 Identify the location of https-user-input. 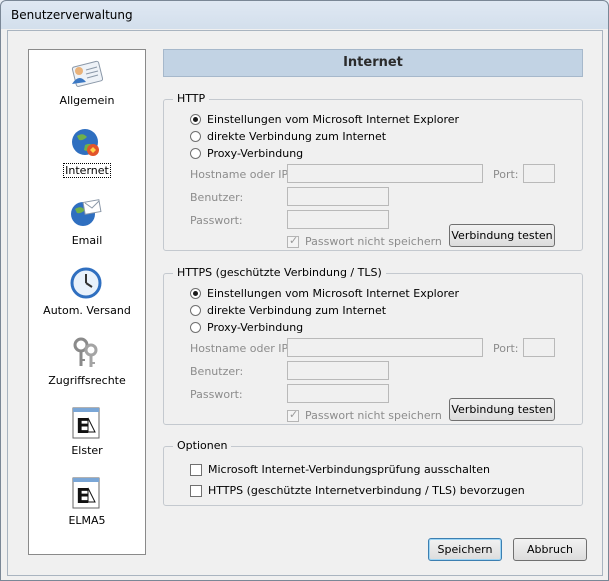
(338, 370).